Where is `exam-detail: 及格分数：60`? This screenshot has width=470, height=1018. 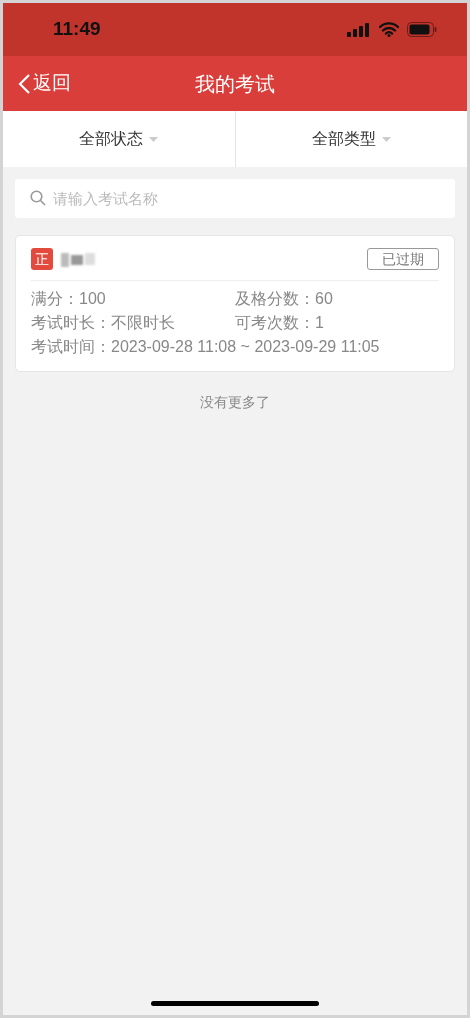
exam-detail: 及格分数：60 is located at coordinates (284, 299).